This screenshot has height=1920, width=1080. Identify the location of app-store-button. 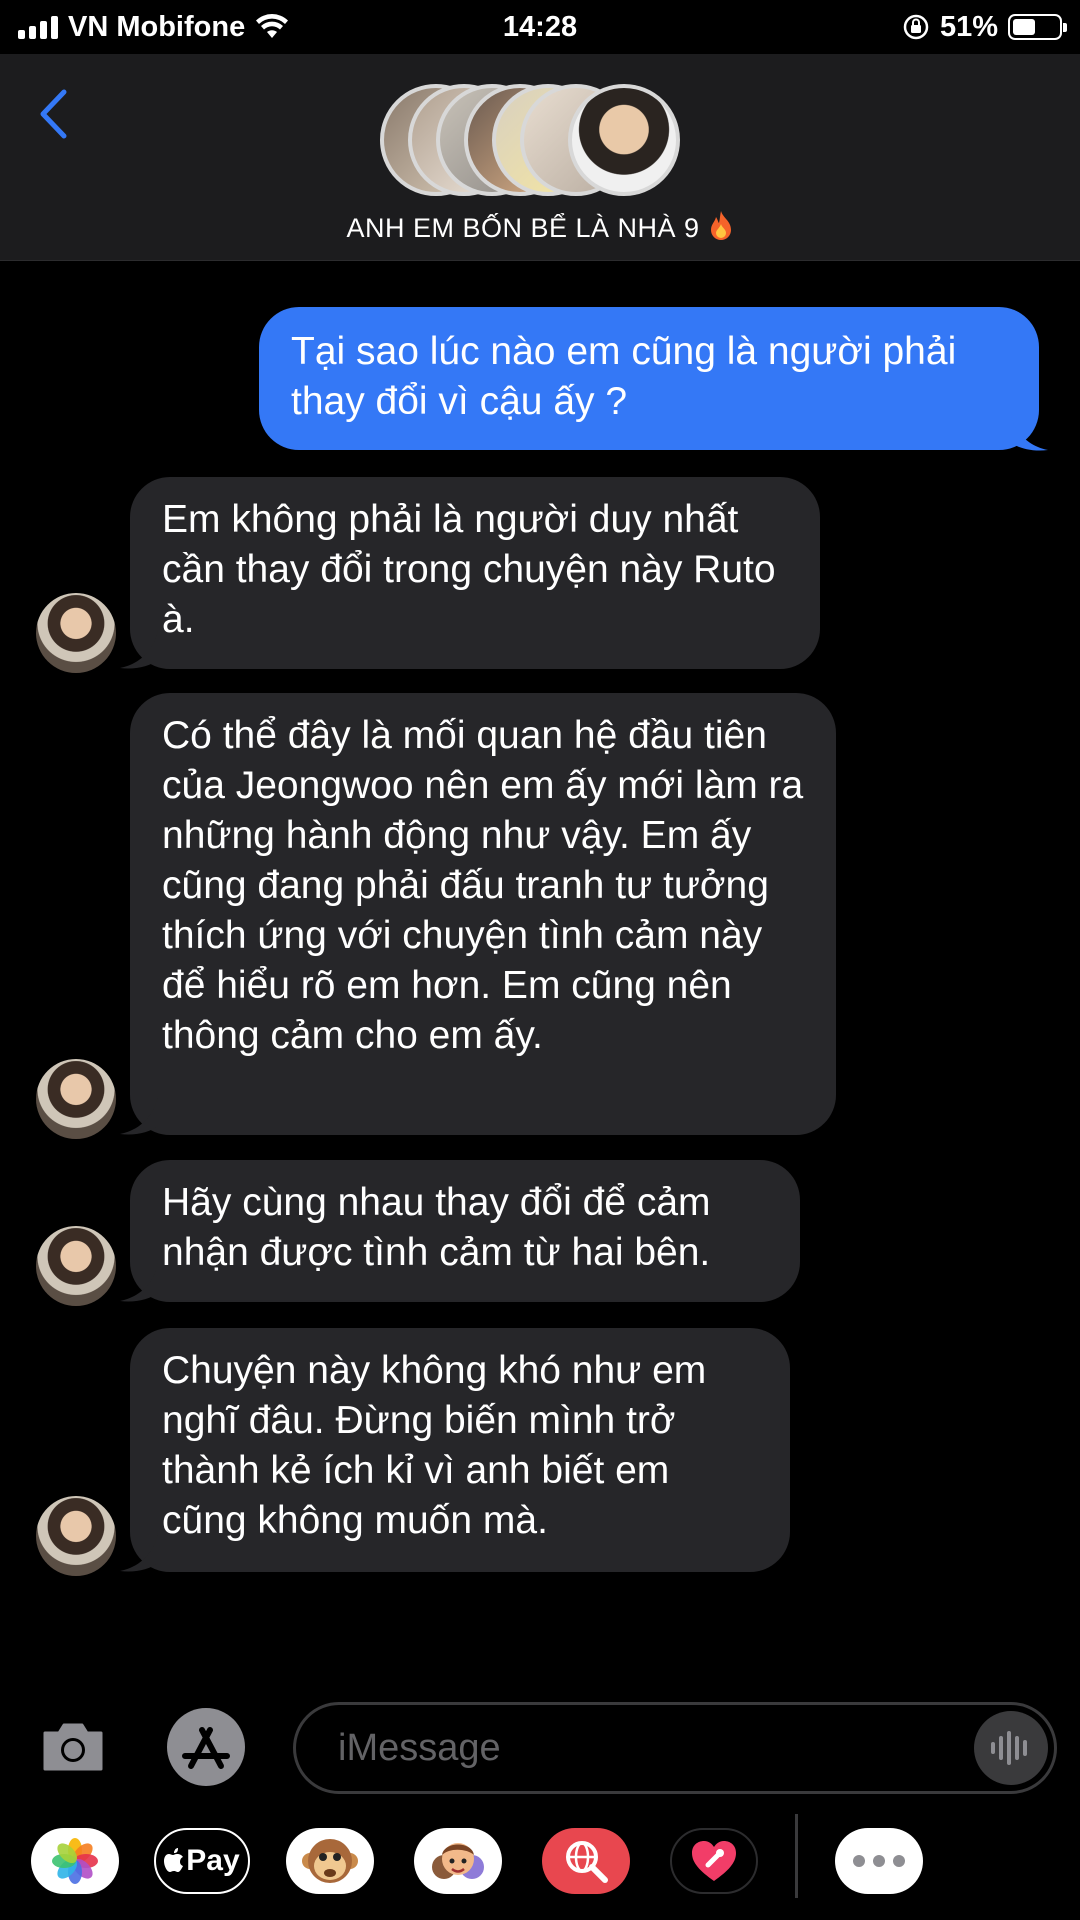
(206, 1747).